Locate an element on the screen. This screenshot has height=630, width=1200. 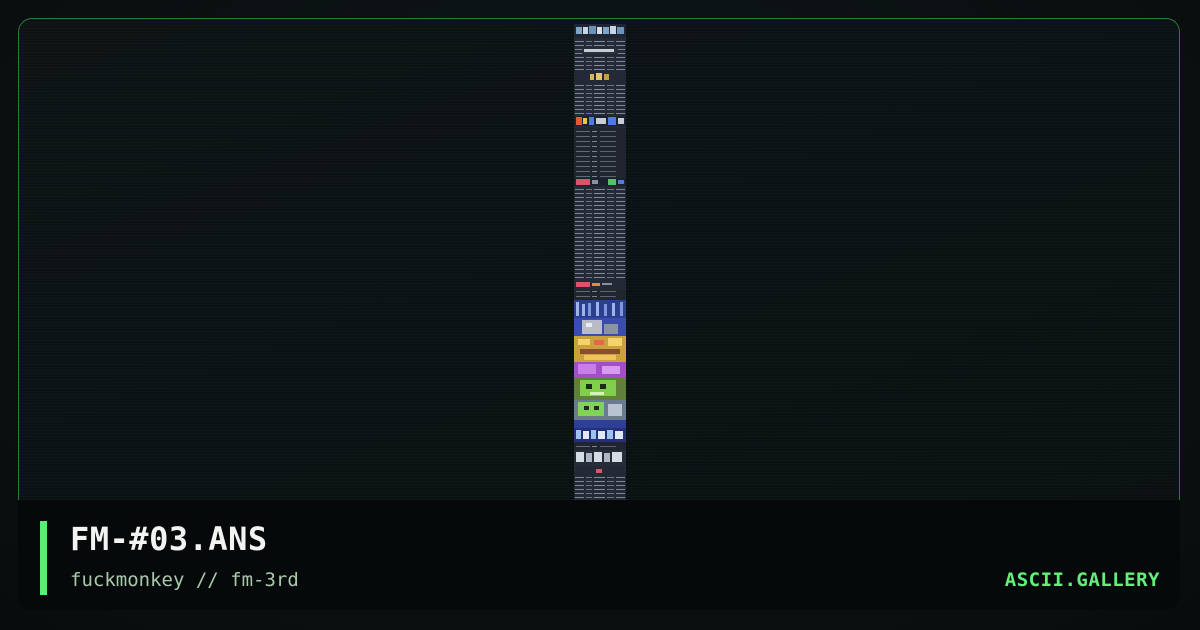
accent-bar is located at coordinates (43, 558).